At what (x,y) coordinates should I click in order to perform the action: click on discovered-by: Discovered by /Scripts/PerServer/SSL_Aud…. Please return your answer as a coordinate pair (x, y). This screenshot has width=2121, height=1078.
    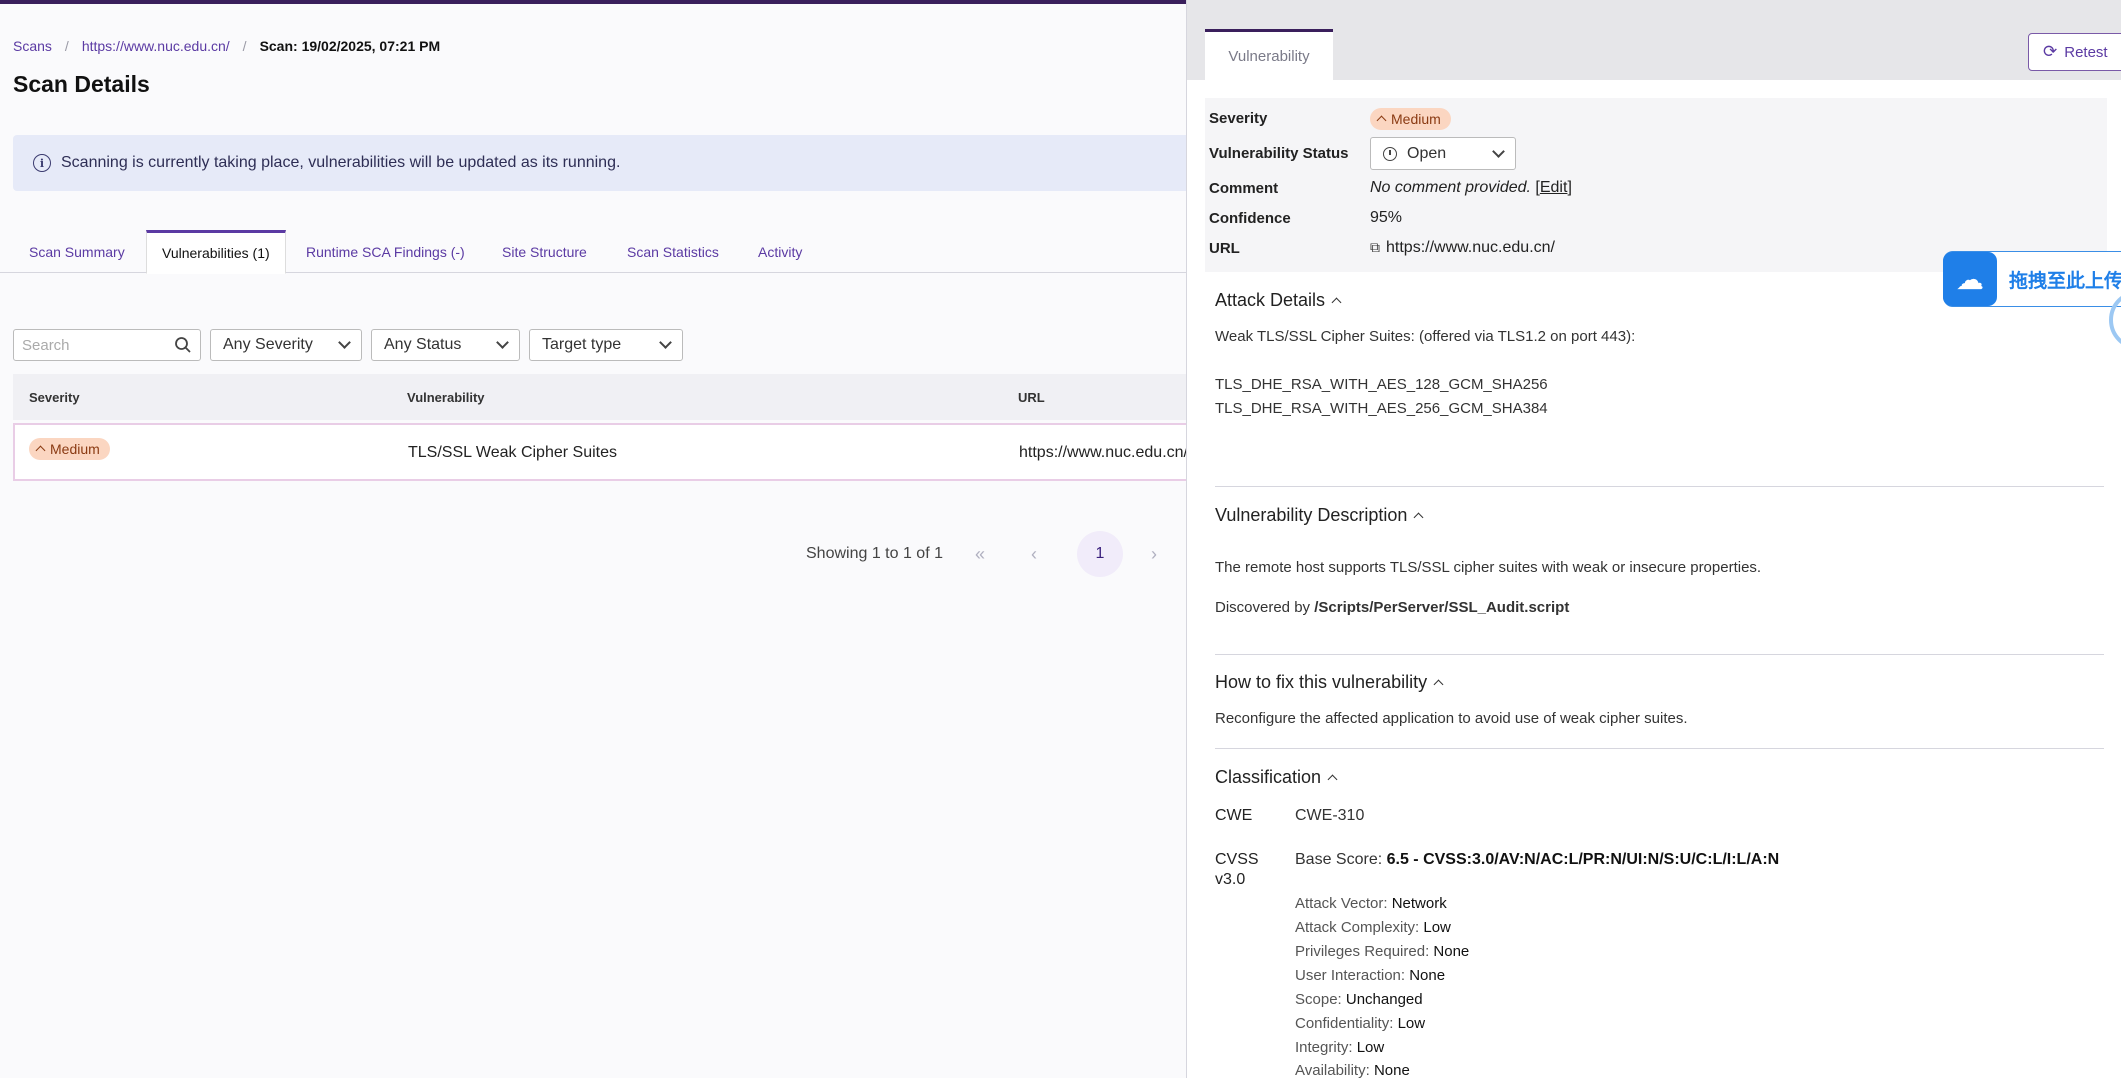
    Looking at the image, I should click on (1392, 607).